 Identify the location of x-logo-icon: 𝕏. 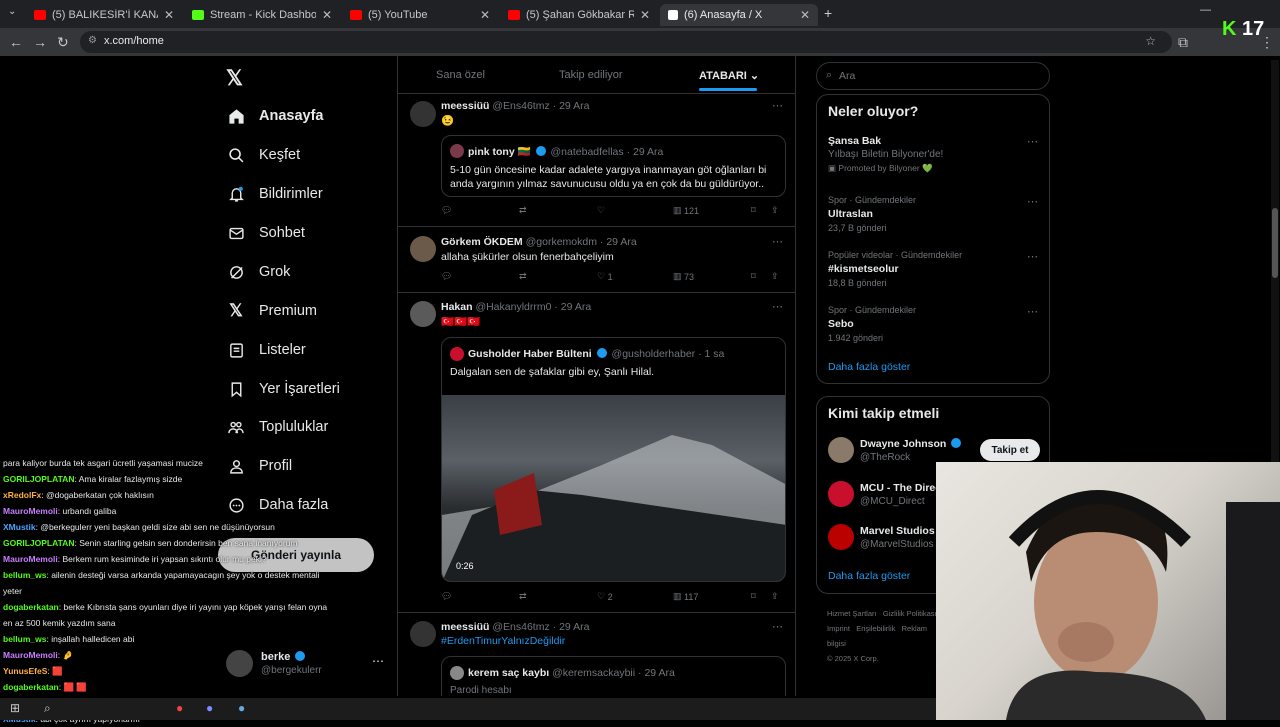
(234, 78).